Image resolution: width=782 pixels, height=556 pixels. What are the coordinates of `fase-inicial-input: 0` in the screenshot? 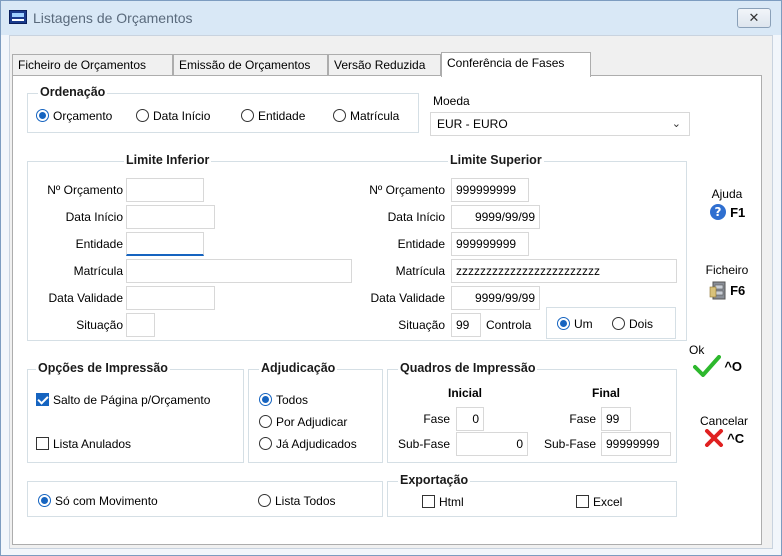 It's located at (470, 419).